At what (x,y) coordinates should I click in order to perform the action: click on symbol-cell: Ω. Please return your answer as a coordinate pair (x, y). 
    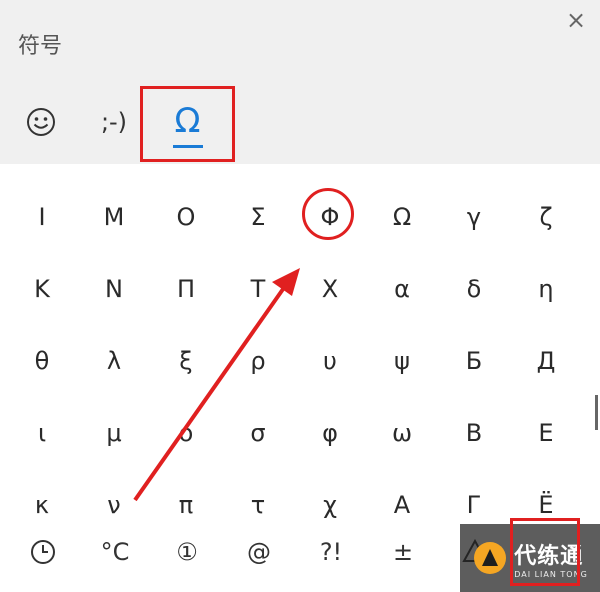
    Looking at the image, I should click on (402, 217).